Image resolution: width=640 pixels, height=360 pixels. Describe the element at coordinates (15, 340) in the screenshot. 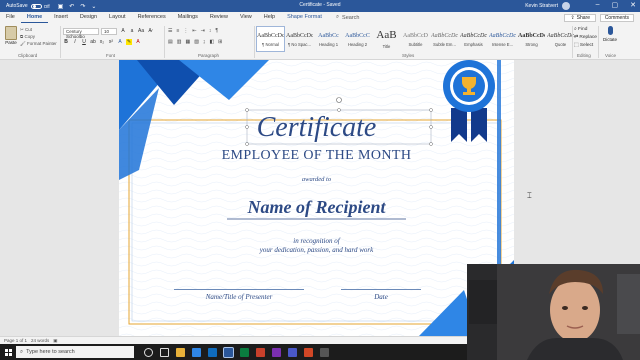

I see `page-count: Page 1 of 1` at that location.